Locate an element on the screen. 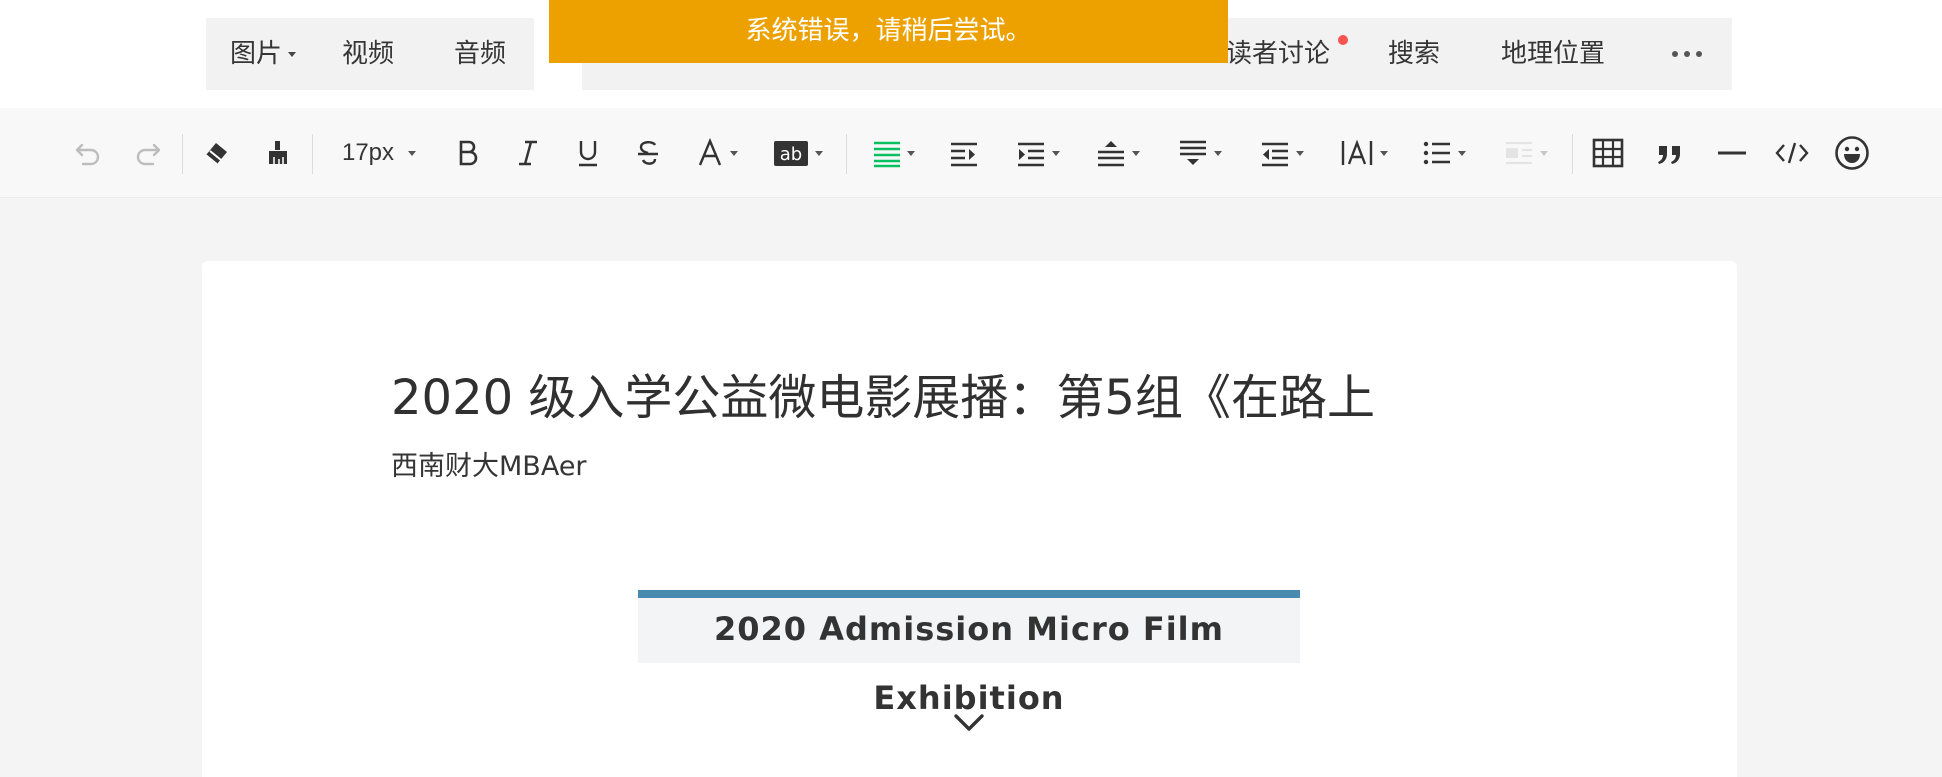 The height and width of the screenshot is (777, 1942). insert-video-button: 视频 is located at coordinates (368, 54).